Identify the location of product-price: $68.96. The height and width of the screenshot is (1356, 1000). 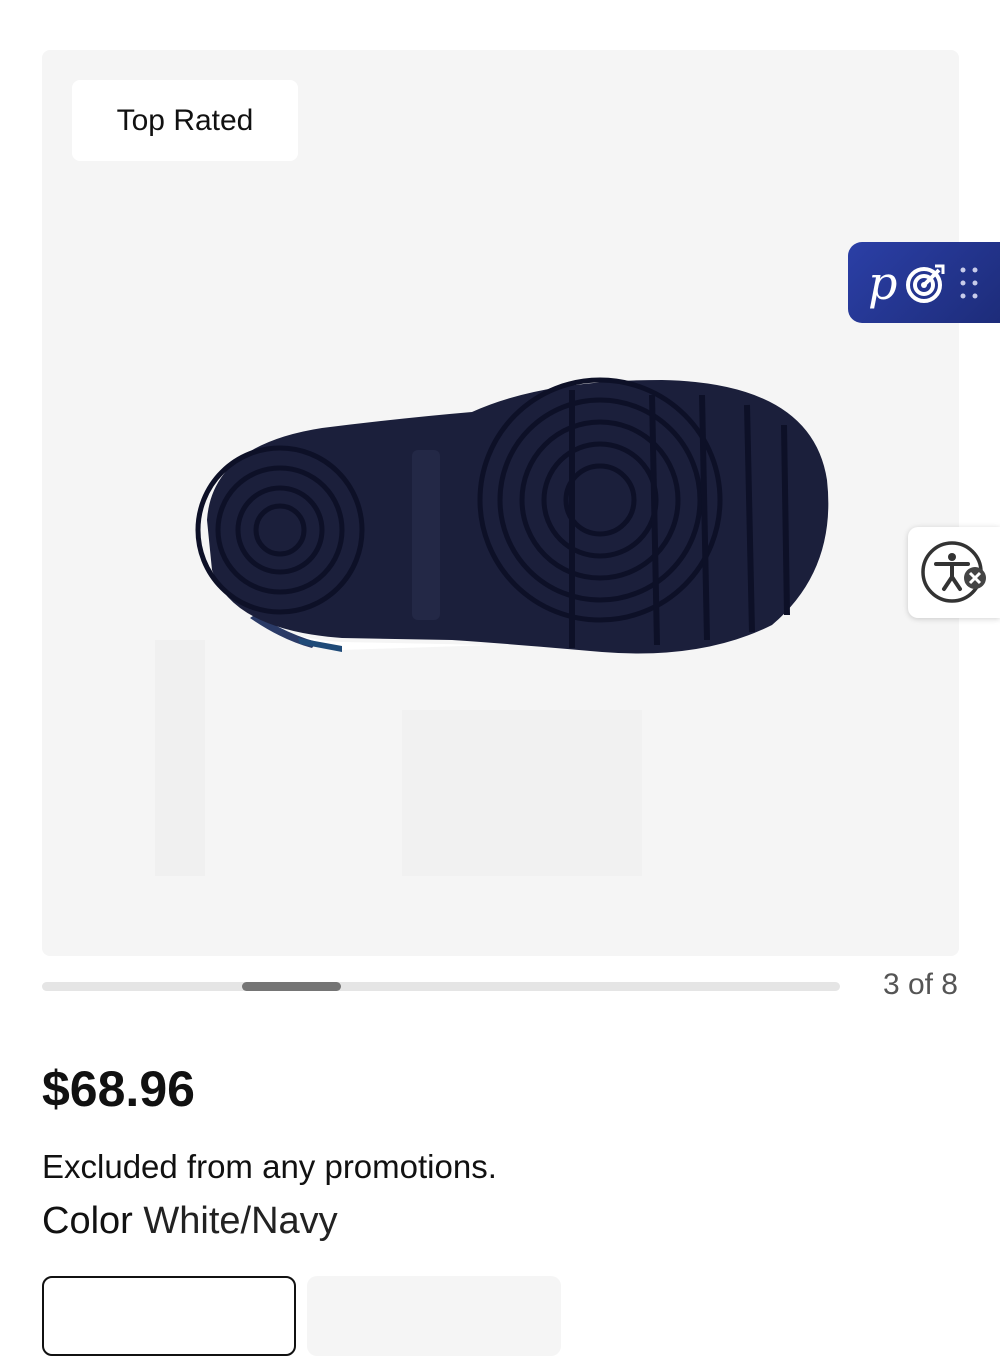
(118, 1089).